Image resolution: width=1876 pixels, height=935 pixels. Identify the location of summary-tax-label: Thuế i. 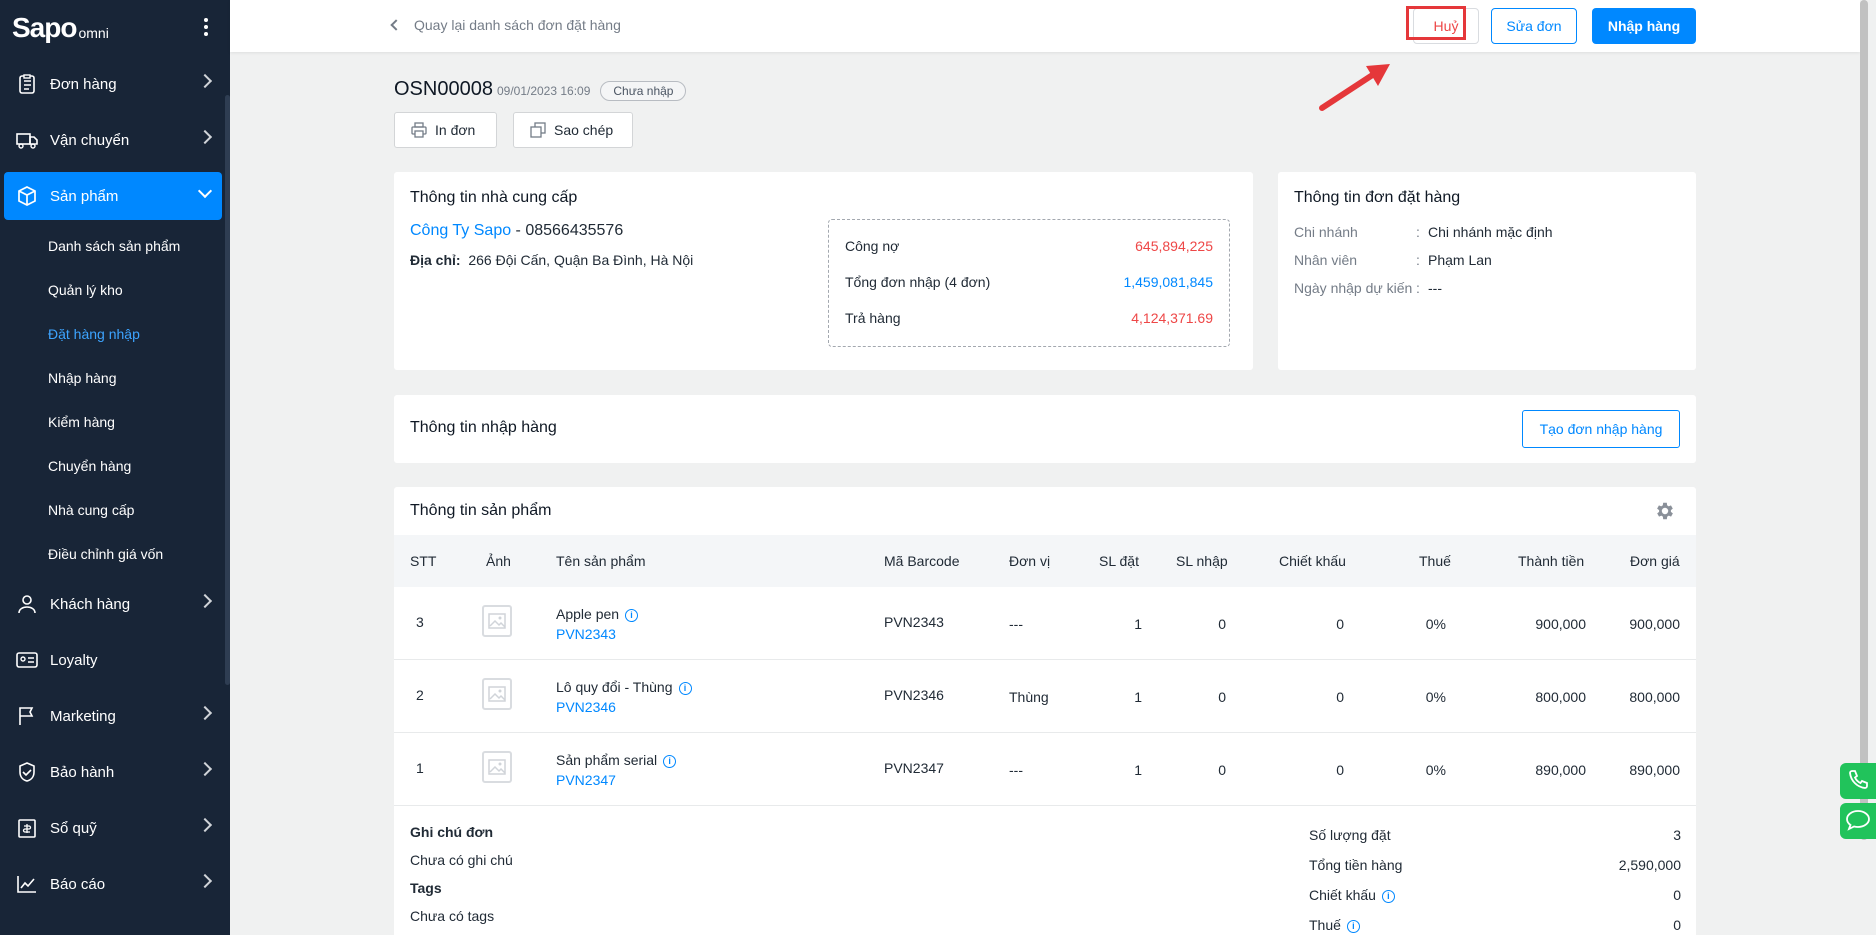
(1334, 926).